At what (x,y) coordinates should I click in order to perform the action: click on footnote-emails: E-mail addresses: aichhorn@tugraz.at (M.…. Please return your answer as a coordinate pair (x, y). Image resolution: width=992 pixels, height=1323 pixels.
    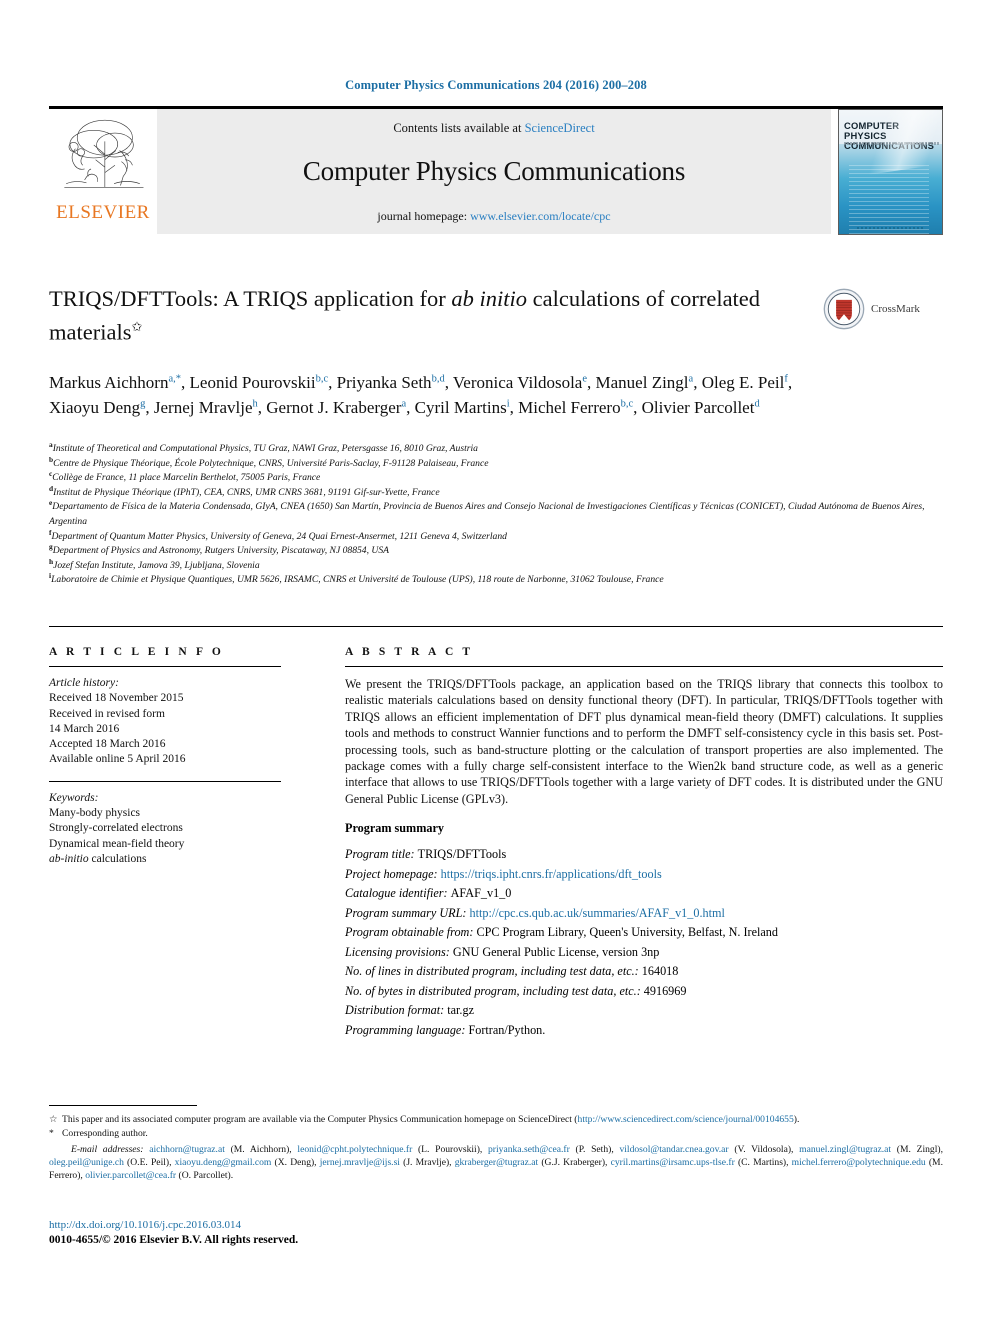
    Looking at the image, I should click on (496, 1163).